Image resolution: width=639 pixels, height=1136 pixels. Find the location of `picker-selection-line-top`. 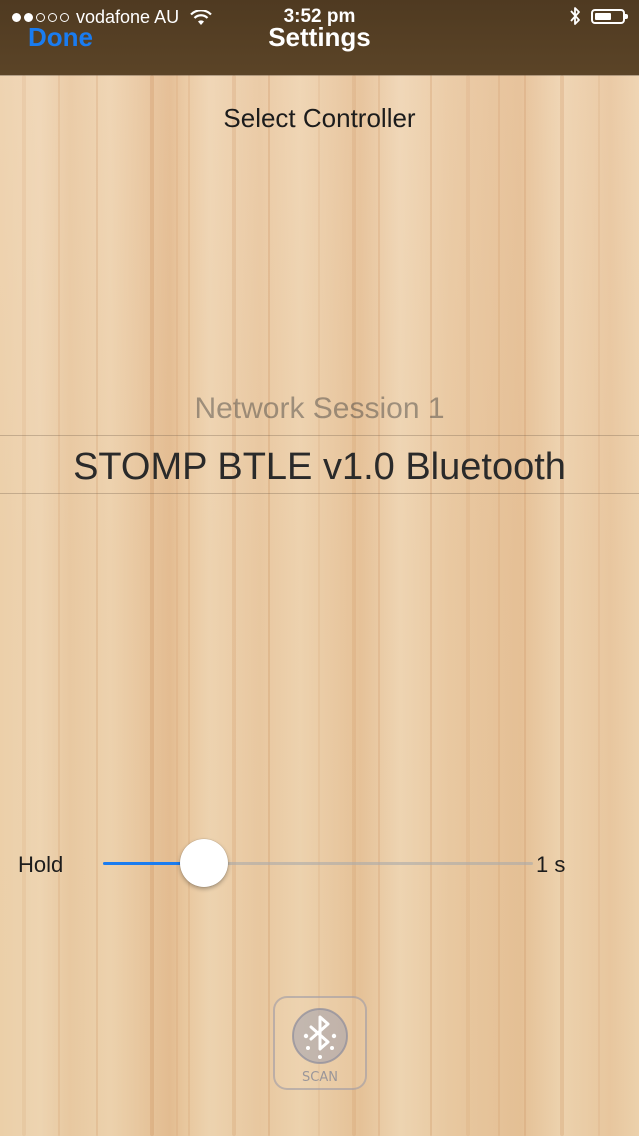

picker-selection-line-top is located at coordinates (319, 435).